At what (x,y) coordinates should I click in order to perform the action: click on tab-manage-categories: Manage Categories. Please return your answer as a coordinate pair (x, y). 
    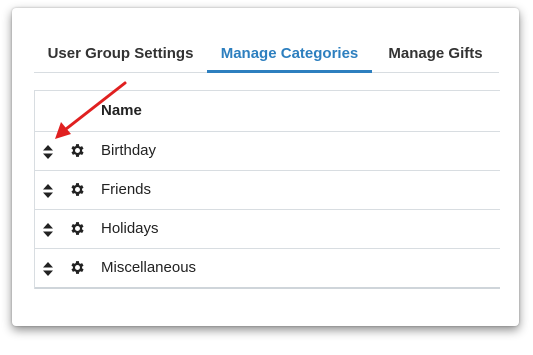
    Looking at the image, I should click on (289, 56).